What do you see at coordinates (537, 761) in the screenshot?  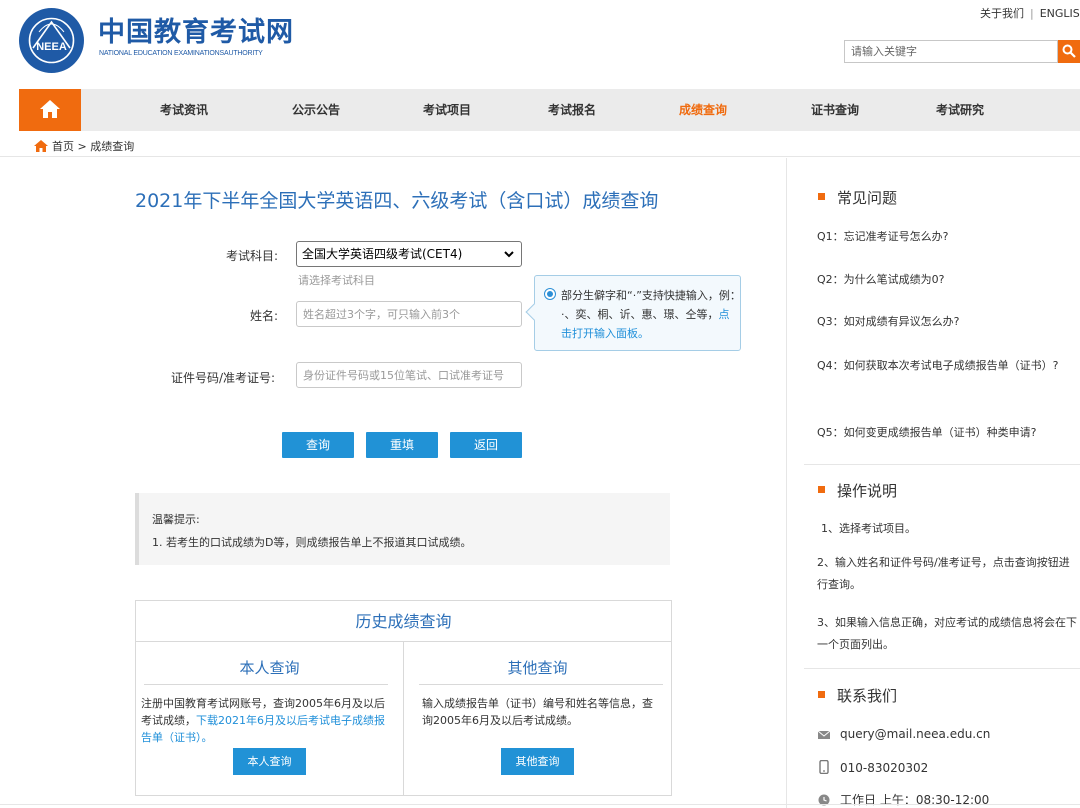 I see `other-query-button: 其他查询` at bounding box center [537, 761].